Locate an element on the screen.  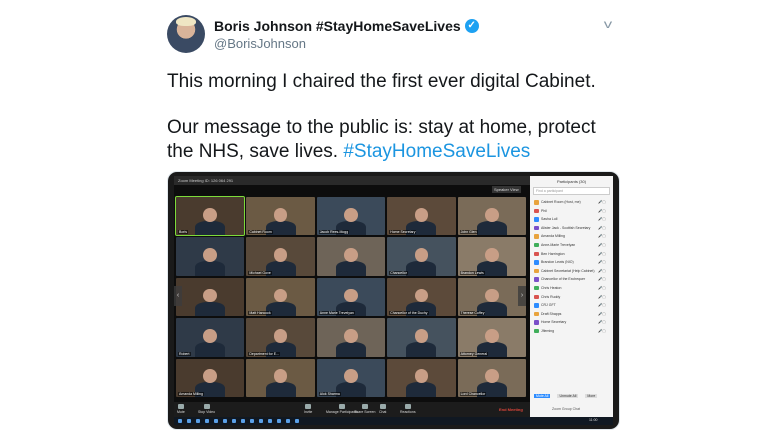
participant-row: Chris Ruddy 🎤▢ is located at coordinates (571, 297).